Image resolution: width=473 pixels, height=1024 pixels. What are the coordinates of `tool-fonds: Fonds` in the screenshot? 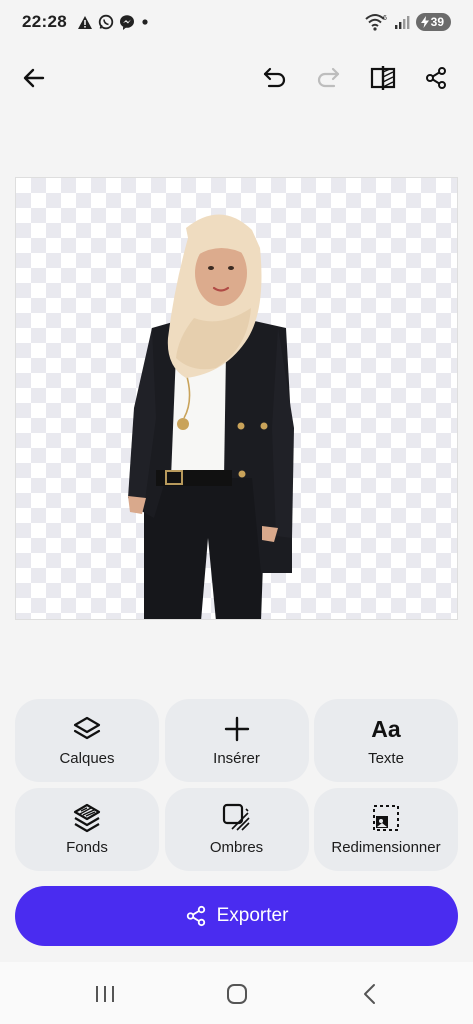 It's located at (87, 829).